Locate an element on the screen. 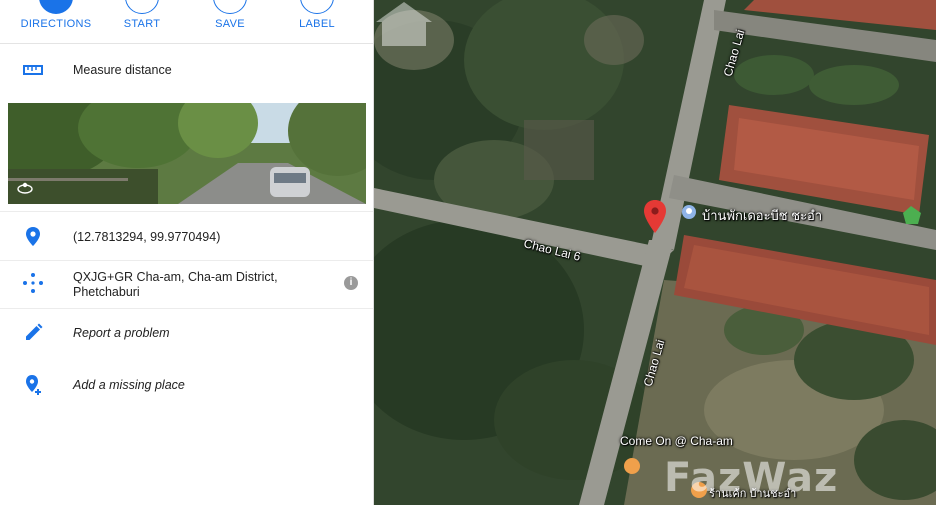 This screenshot has width=936, height=505. report-problem-row: Report a problem is located at coordinates (186, 333).